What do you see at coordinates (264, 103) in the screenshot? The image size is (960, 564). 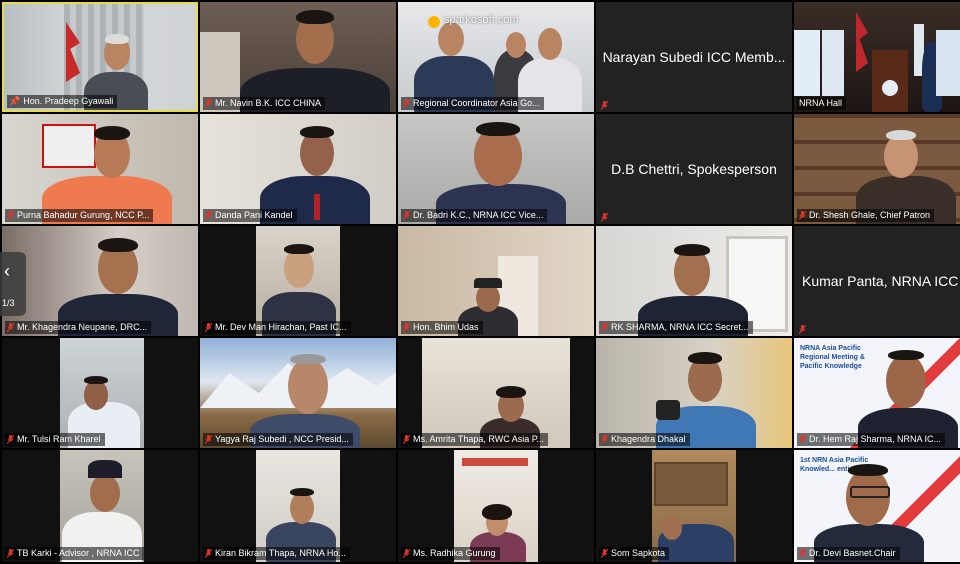 I see `participant-name: Mr. Navin B.K. ICC CHINA` at bounding box center [264, 103].